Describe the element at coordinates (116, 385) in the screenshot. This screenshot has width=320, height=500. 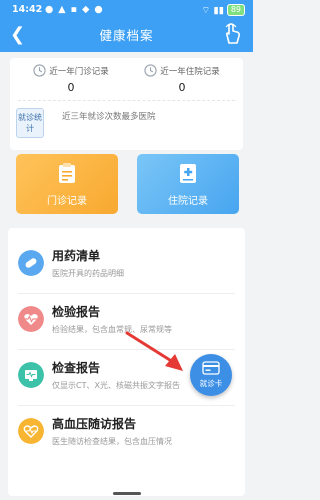
I see `list-item-desc: 仅显示CT、X光、核磁共振文字报告` at that location.